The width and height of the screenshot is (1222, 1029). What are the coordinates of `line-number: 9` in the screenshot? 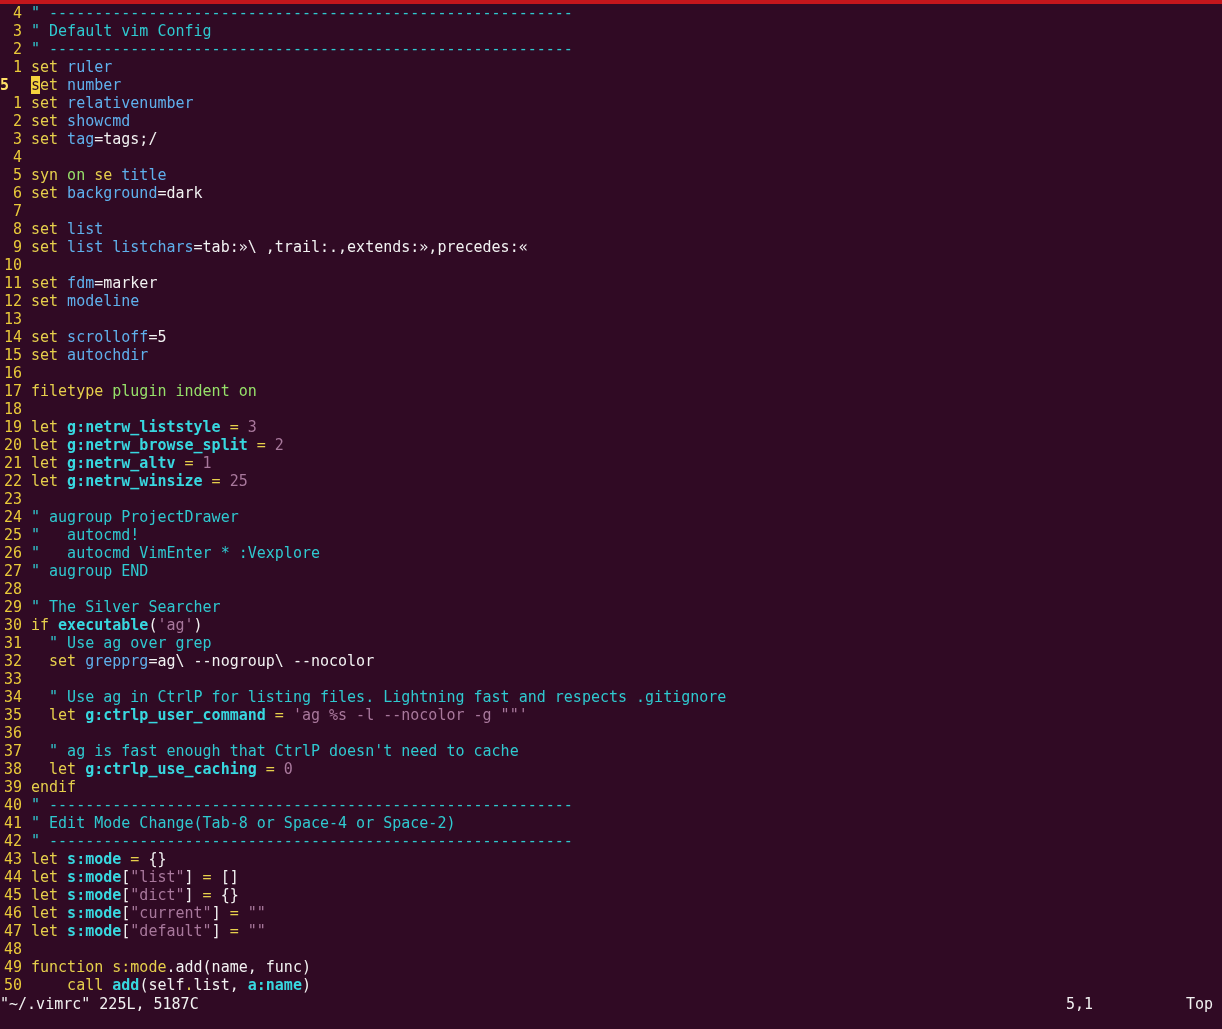 It's located at (17, 247).